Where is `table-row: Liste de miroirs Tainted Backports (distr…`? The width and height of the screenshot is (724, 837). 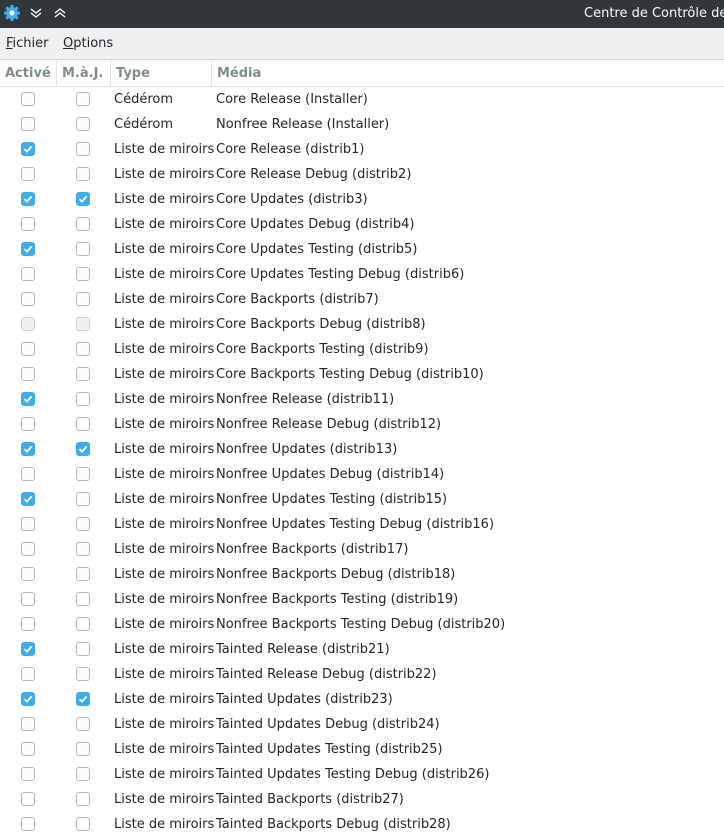
table-row: Liste de miroirs Tainted Backports (distr… is located at coordinates (362, 799).